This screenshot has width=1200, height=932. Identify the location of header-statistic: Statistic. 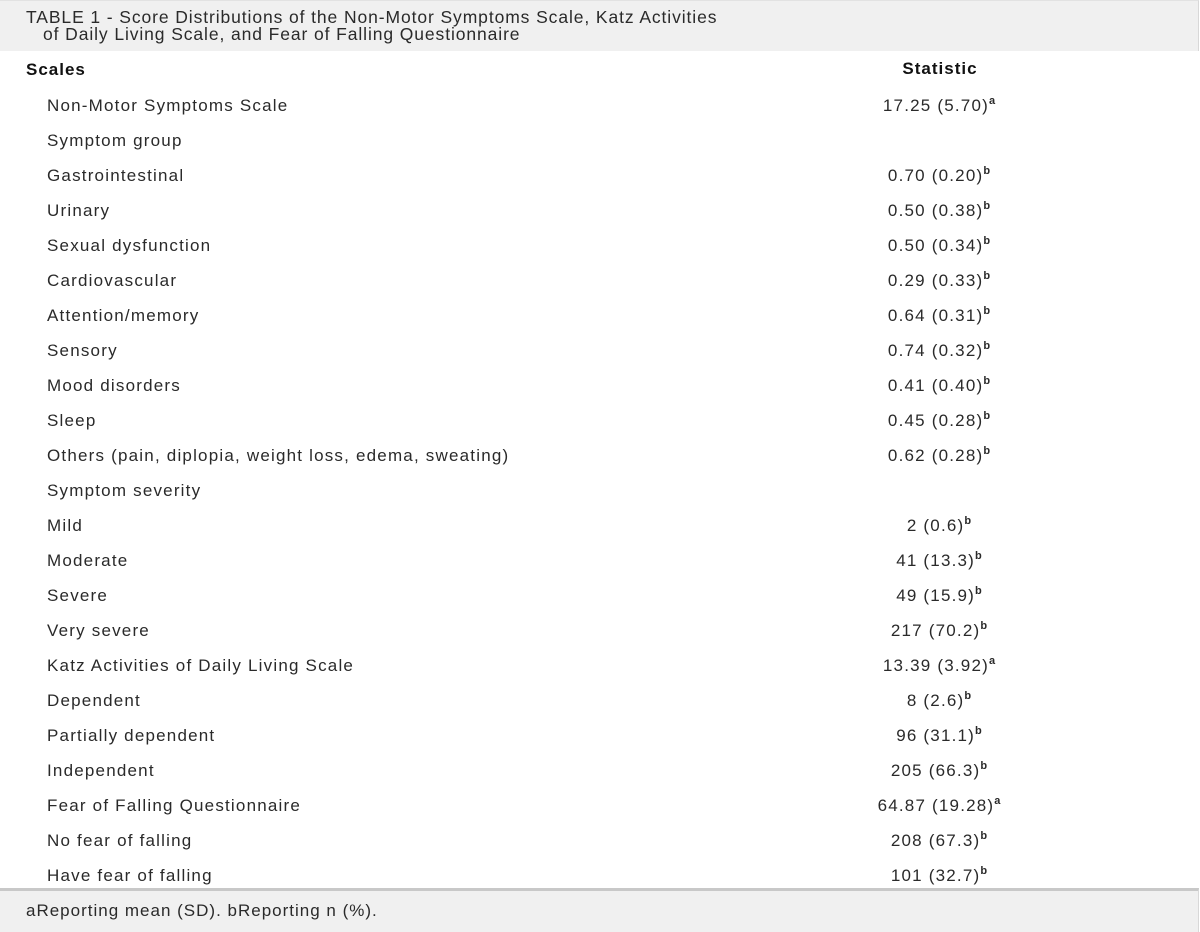
(940, 68).